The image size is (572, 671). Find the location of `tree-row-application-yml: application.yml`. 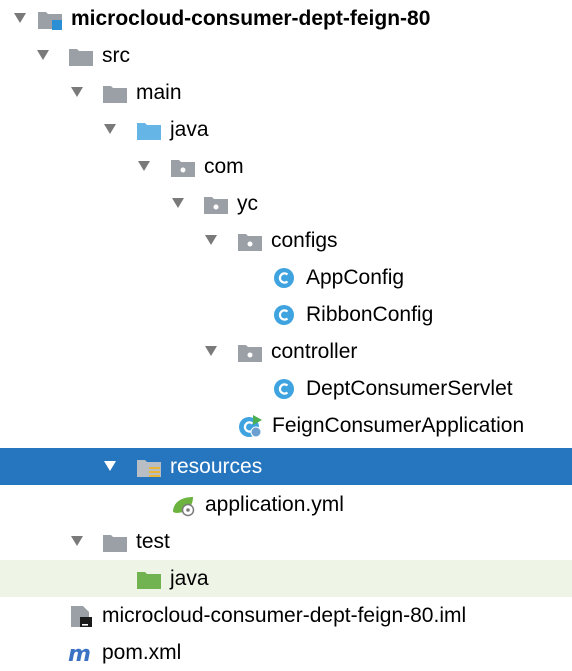

tree-row-application-yml: application.yml is located at coordinates (286, 504).